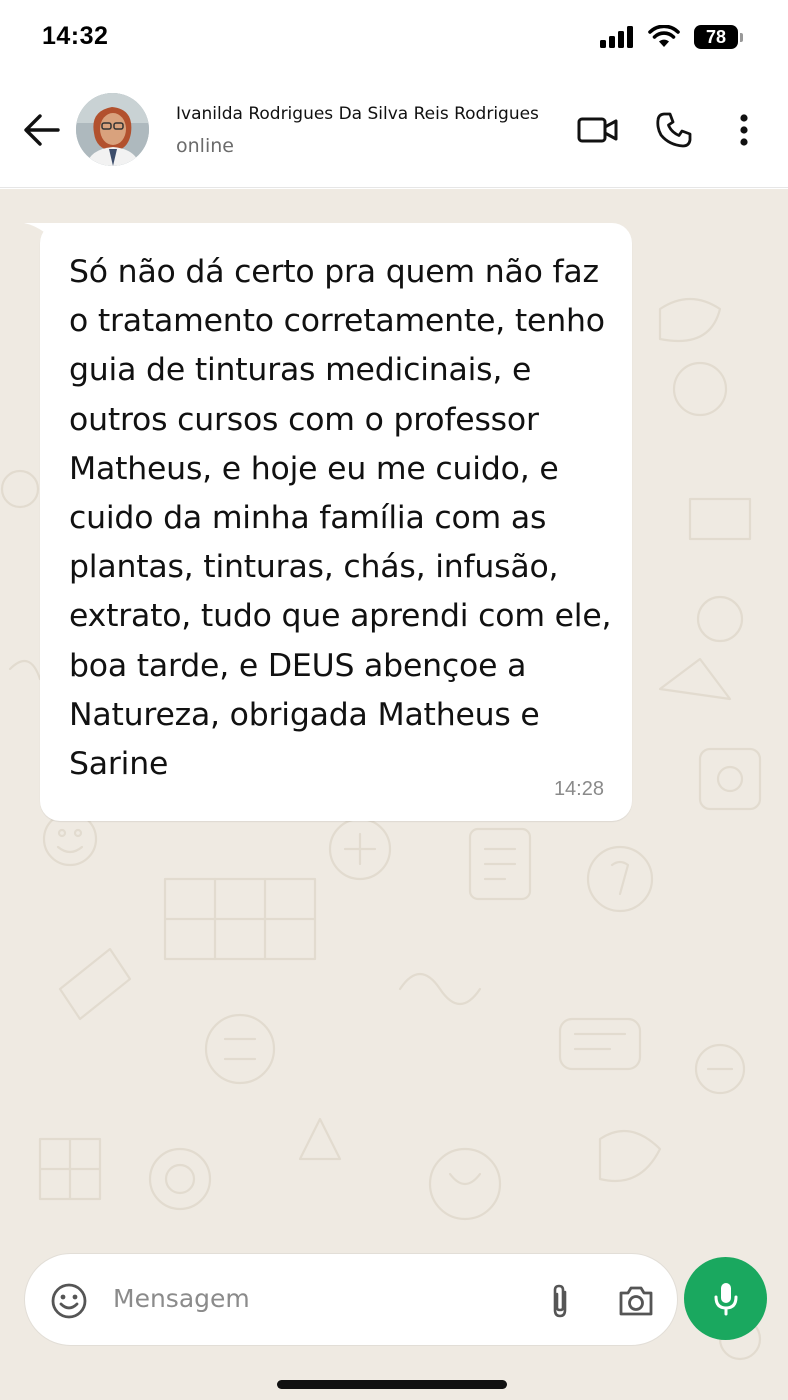  I want to click on signal-icon, so click(616, 37).